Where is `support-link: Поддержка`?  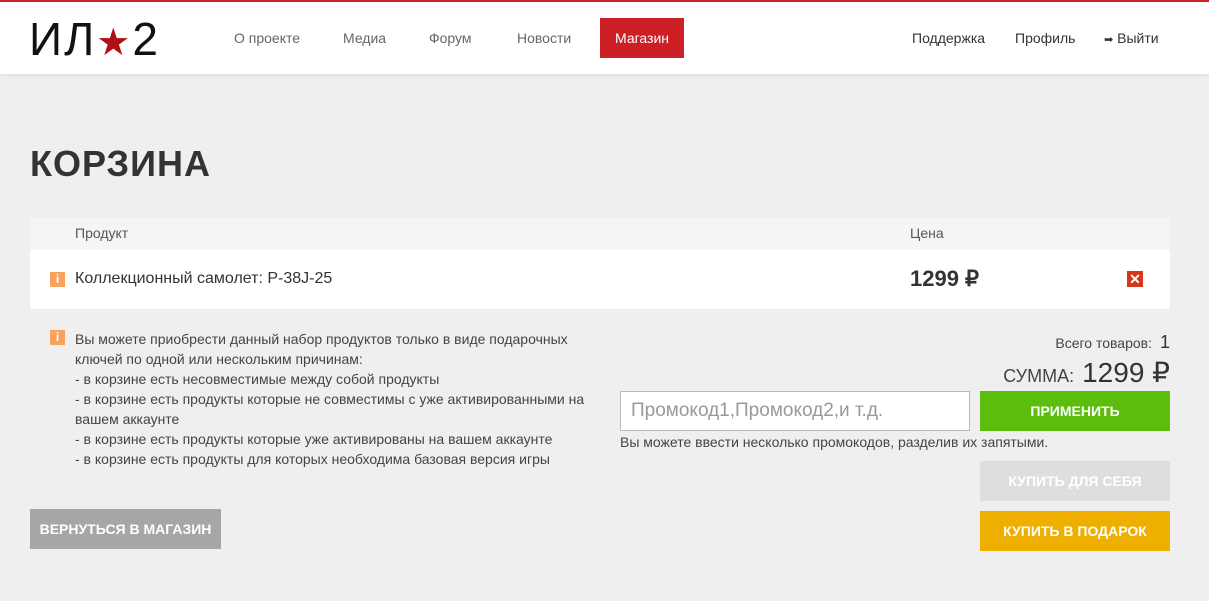 support-link: Поддержка is located at coordinates (948, 38).